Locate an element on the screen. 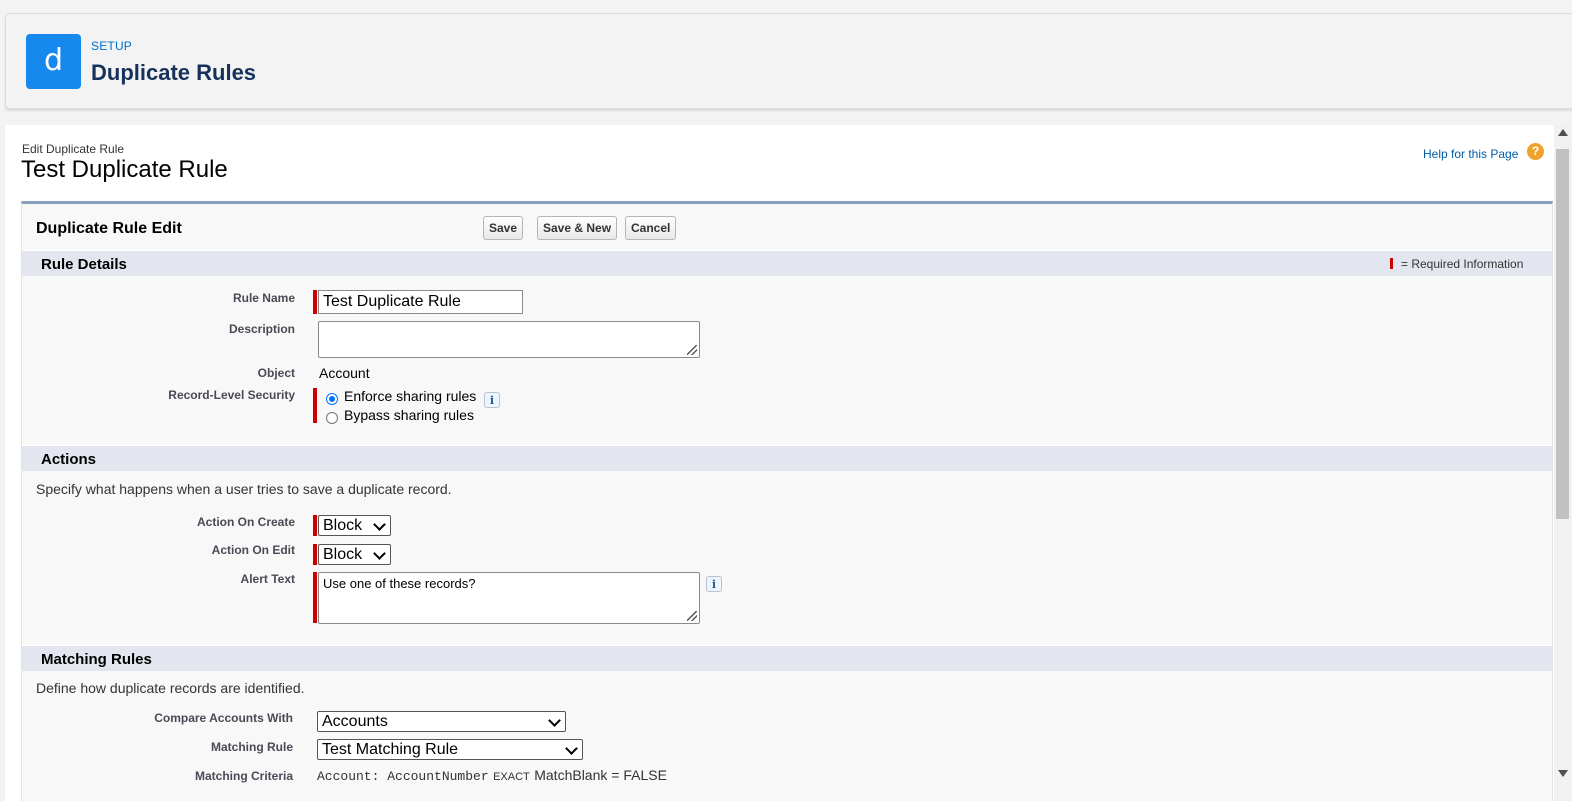  description-textarea is located at coordinates (509, 339).